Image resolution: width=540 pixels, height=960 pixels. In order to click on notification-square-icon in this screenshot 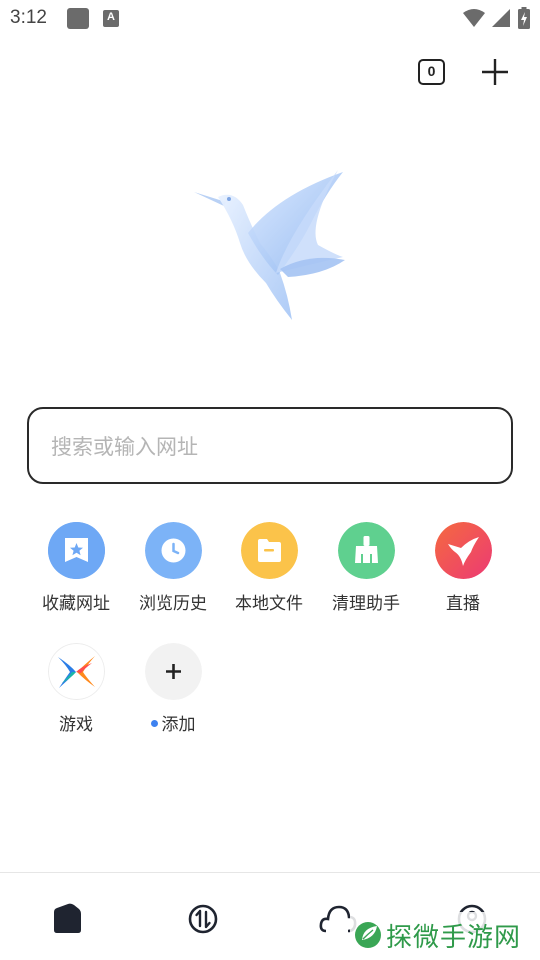, I will do `click(78, 18)`.